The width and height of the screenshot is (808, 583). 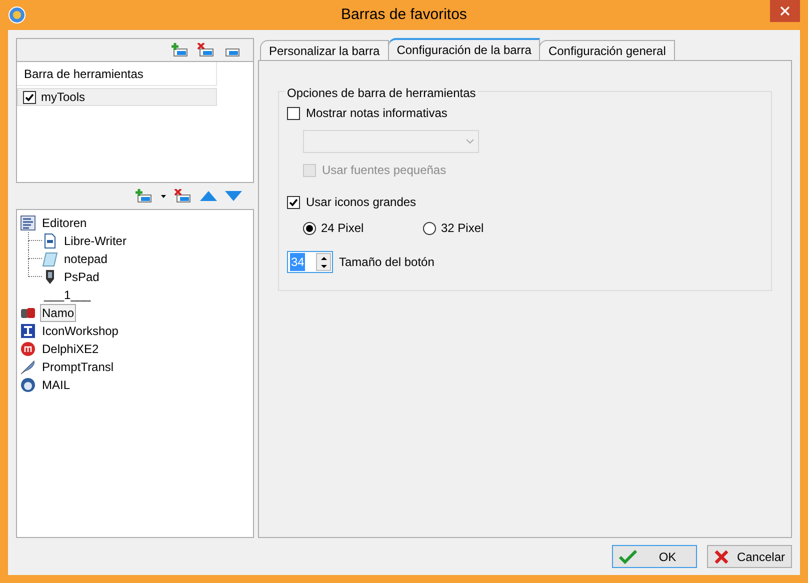 What do you see at coordinates (86, 259) in the screenshot?
I see `tree-item: notepad` at bounding box center [86, 259].